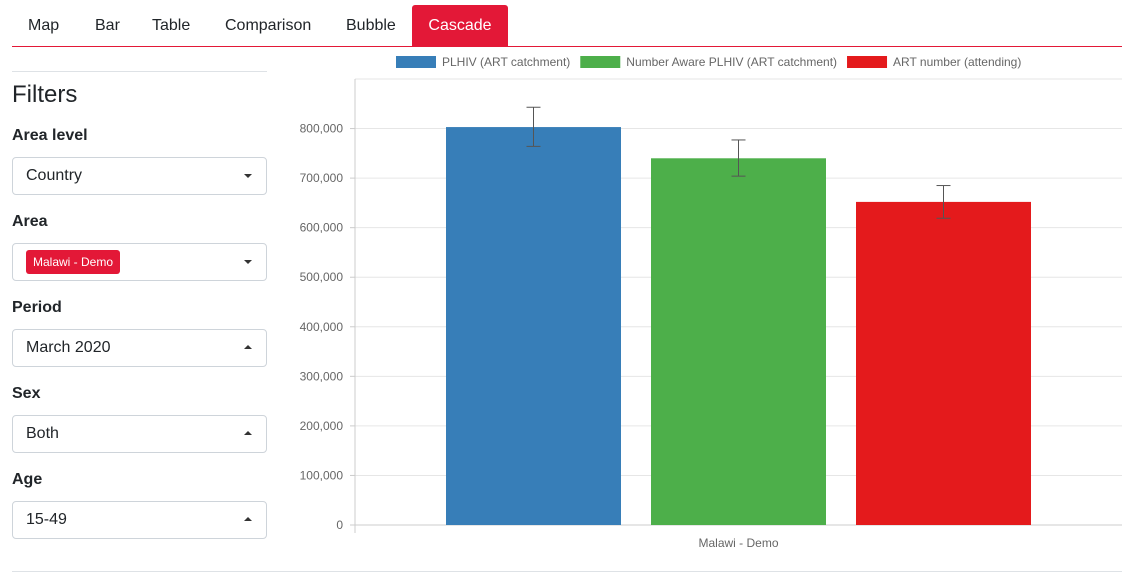 This screenshot has width=1136, height=580. What do you see at coordinates (322, 475) in the screenshot?
I see `y-tick-label: 100,000` at bounding box center [322, 475].